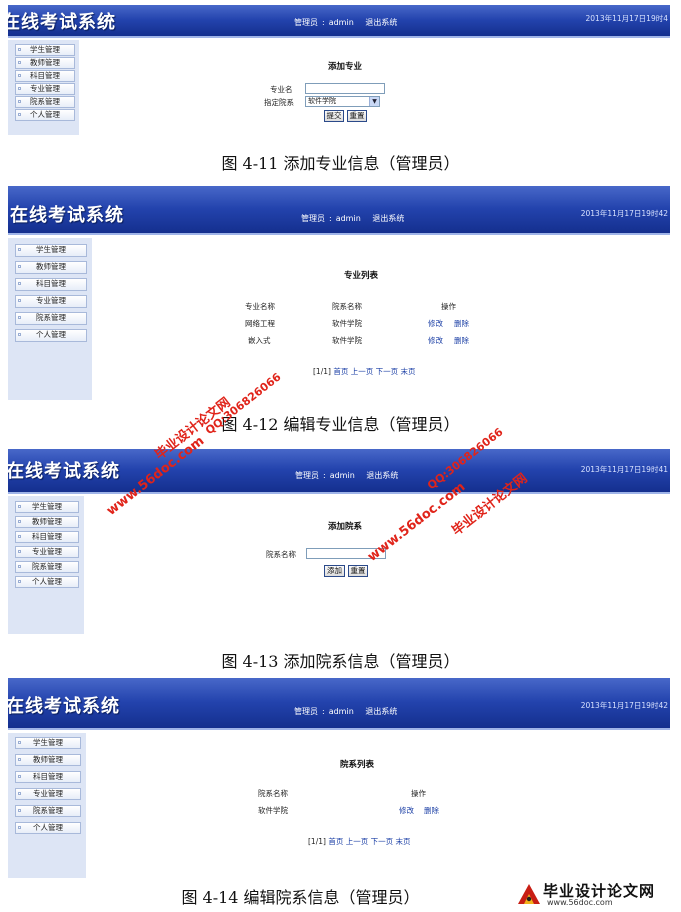  I want to click on header-bar: 在线考试系统 管理员: admin 退出系统 2013年11月17日19时4, so click(339, 21).